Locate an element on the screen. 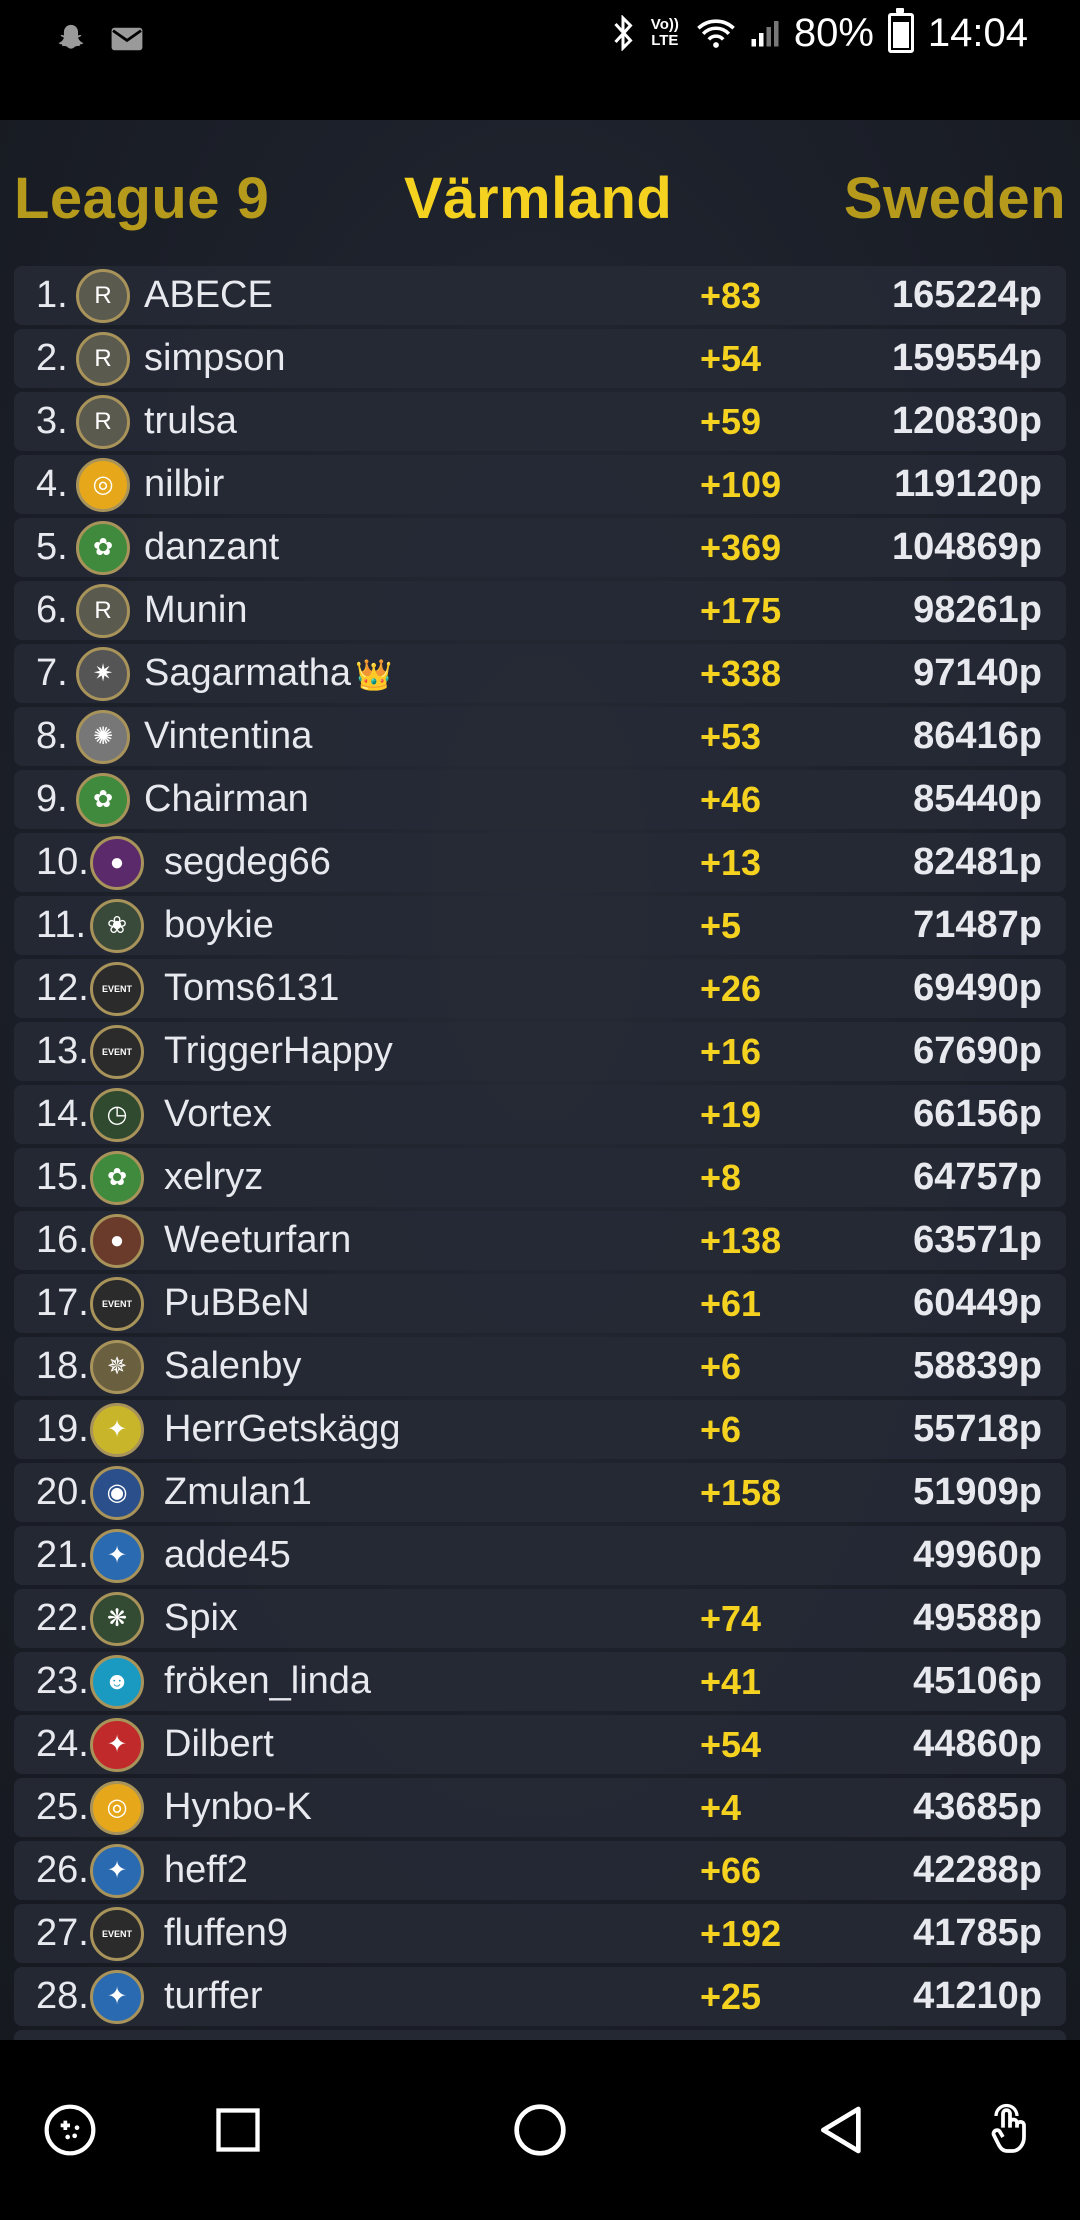 The image size is (1080, 2220). player-name-text: Zmulan1 is located at coordinates (238, 1492).